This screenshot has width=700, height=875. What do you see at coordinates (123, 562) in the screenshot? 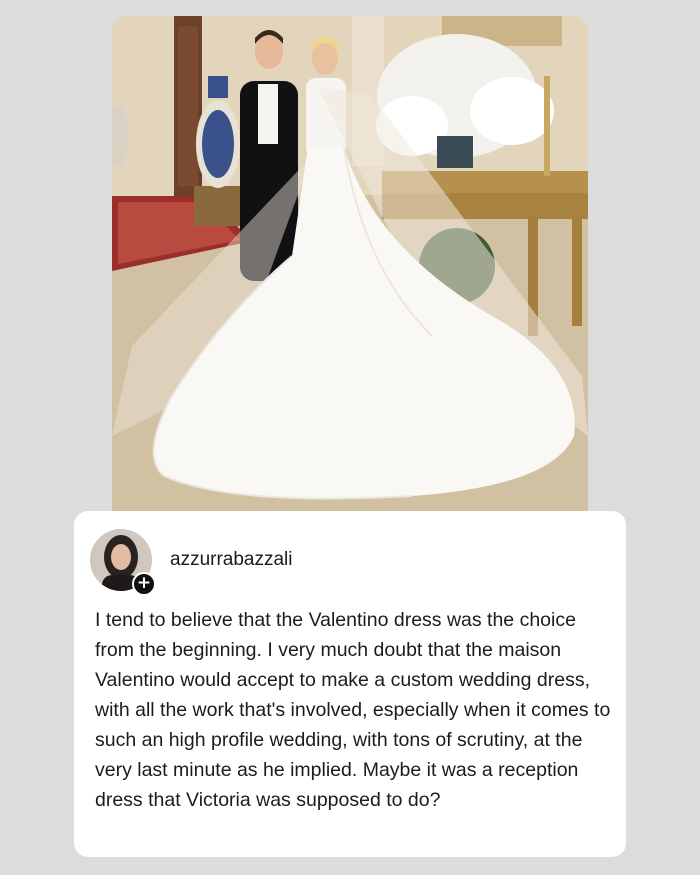
I see `avatar: +` at bounding box center [123, 562].